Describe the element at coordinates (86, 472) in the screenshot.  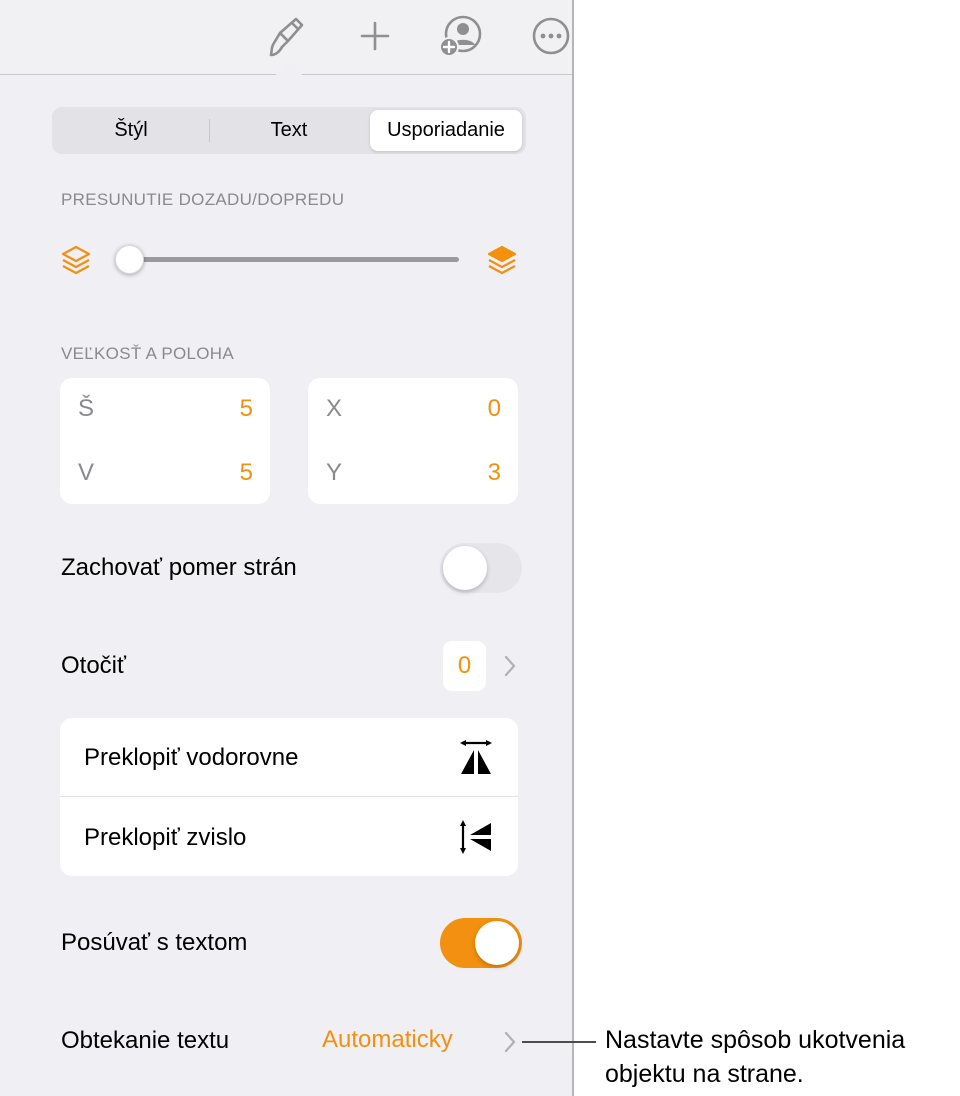
I see `height-label: V` at that location.